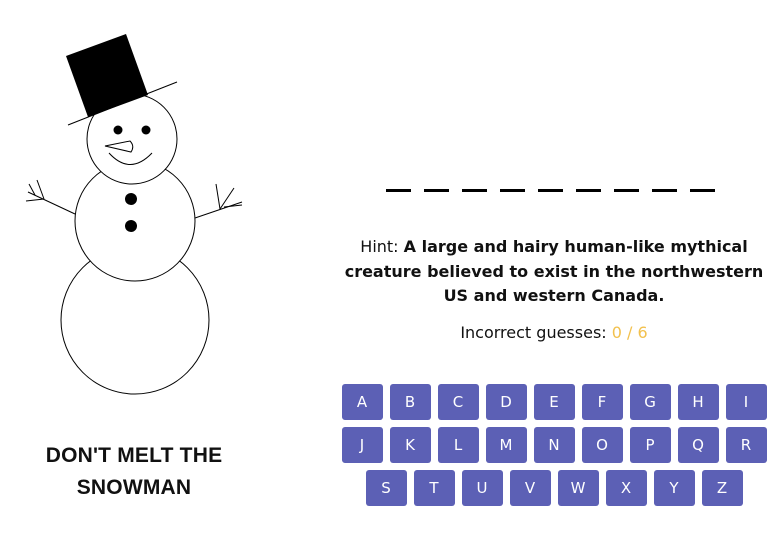 The height and width of the screenshot is (557, 780). What do you see at coordinates (626, 488) in the screenshot?
I see `letter-key-x: X` at bounding box center [626, 488].